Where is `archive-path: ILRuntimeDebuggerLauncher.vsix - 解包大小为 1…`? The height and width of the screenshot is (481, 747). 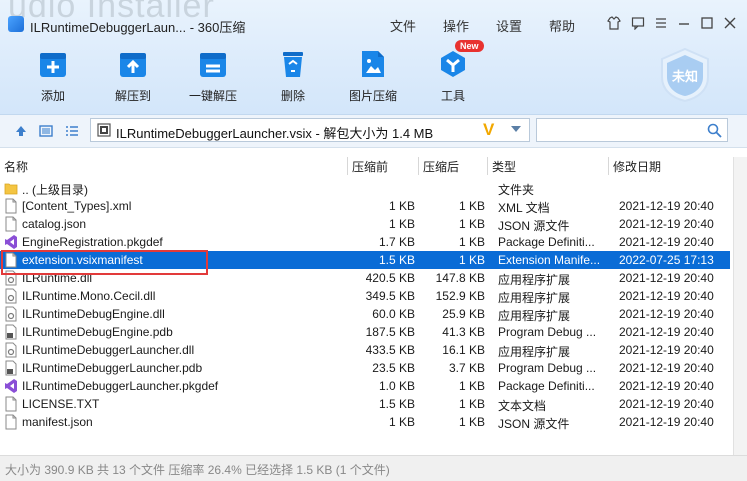
archive-path: ILRuntimeDebuggerLauncher.vsix - 解包大小为 1… is located at coordinates (275, 133).